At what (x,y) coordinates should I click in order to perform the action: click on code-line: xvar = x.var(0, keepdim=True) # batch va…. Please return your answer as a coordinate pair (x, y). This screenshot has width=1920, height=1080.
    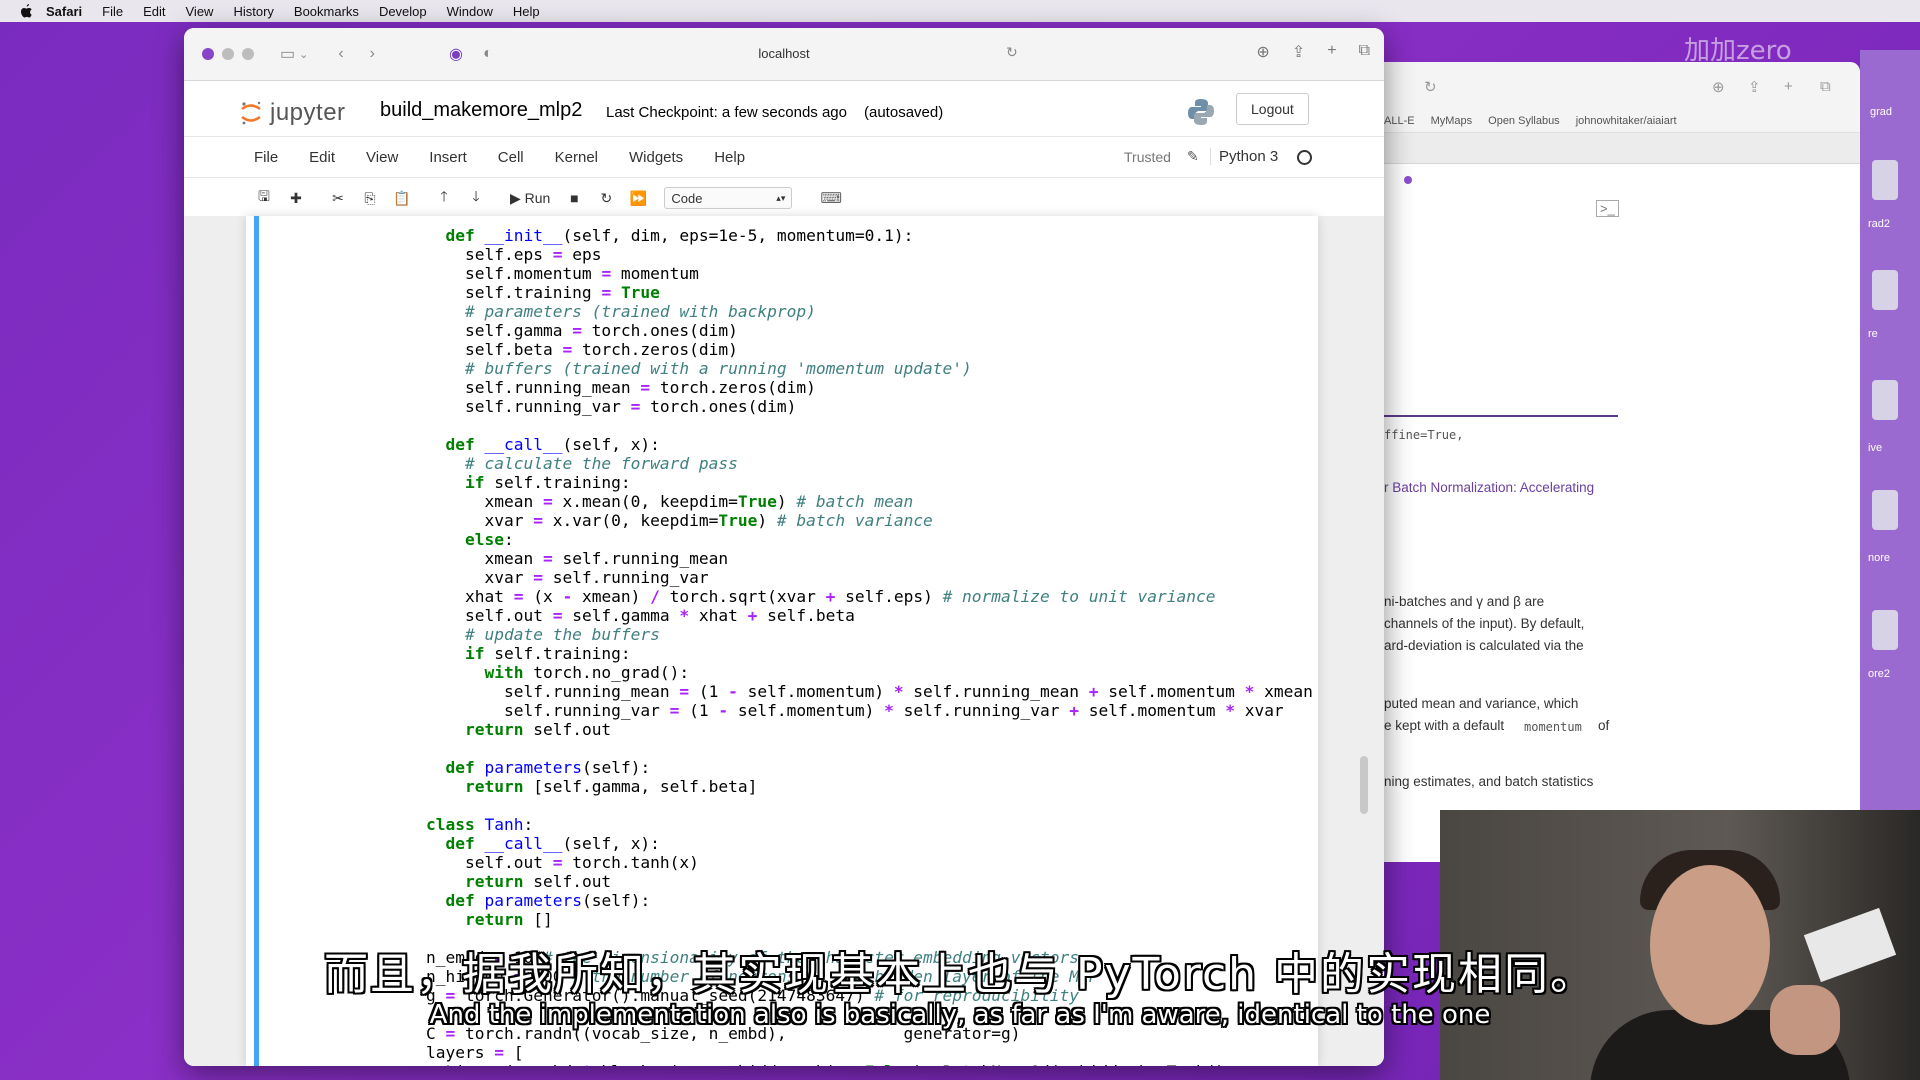
    Looking at the image, I should click on (679, 520).